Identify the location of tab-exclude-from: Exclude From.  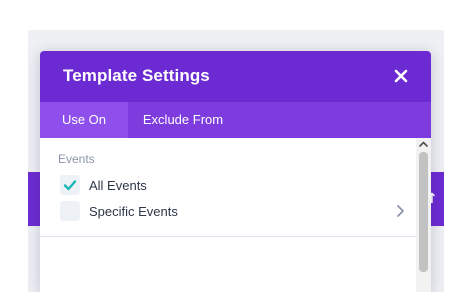
(183, 120).